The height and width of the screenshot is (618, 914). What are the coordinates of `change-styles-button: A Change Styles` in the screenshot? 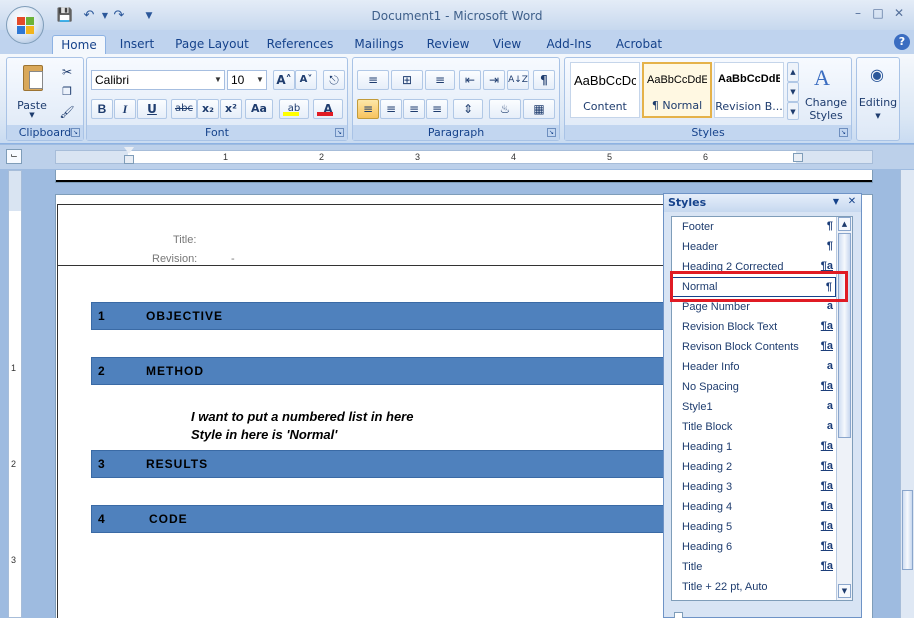 It's located at (826, 93).